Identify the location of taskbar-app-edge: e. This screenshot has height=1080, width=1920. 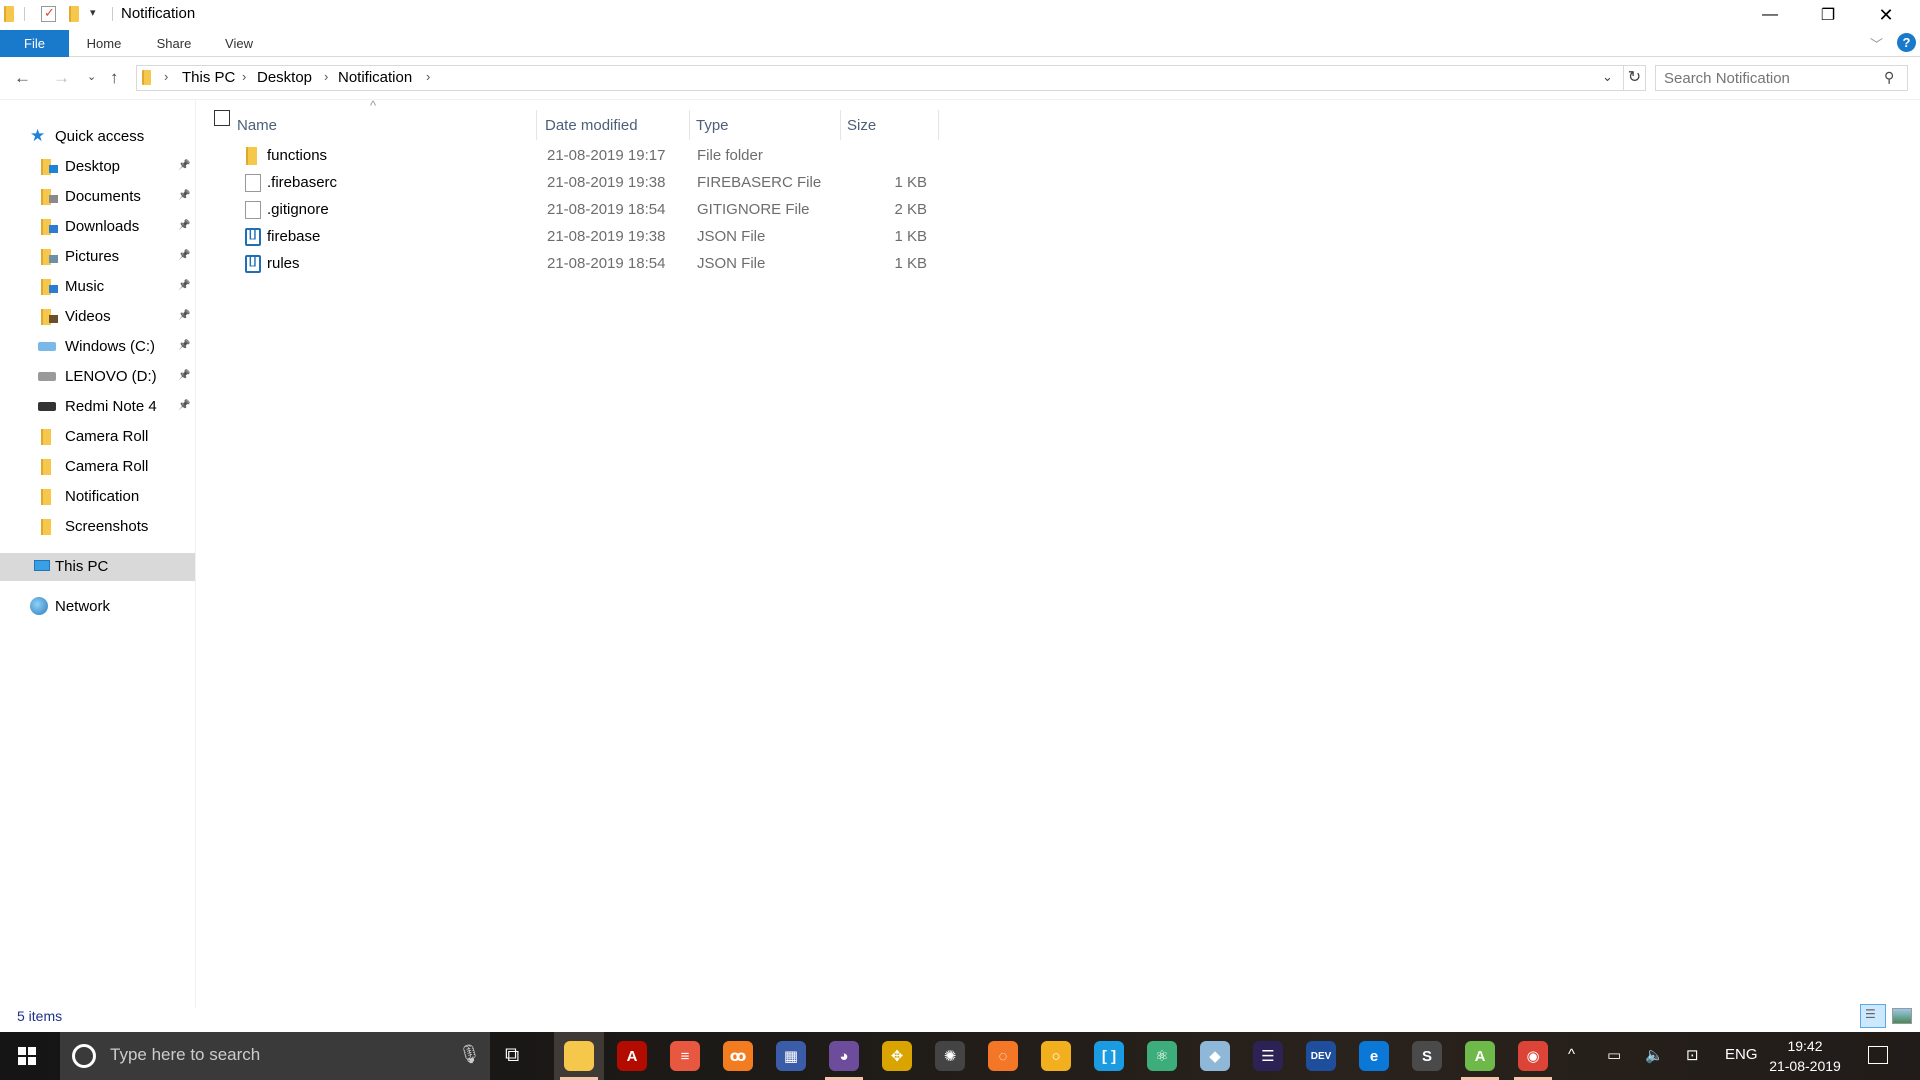
(1374, 1056).